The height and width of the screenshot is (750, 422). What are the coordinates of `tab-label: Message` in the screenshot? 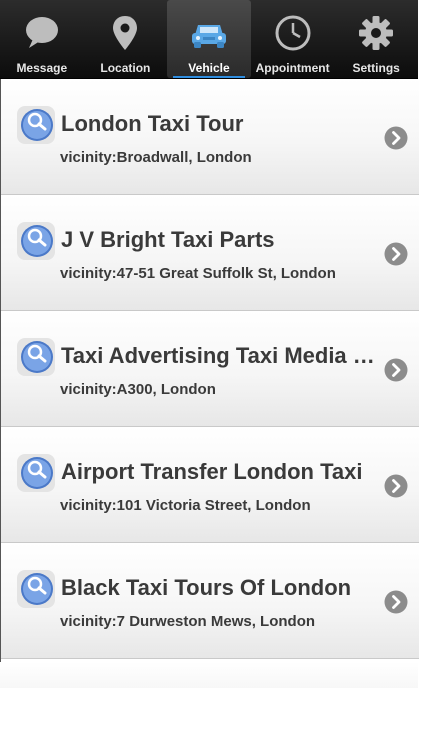 It's located at (42, 68).